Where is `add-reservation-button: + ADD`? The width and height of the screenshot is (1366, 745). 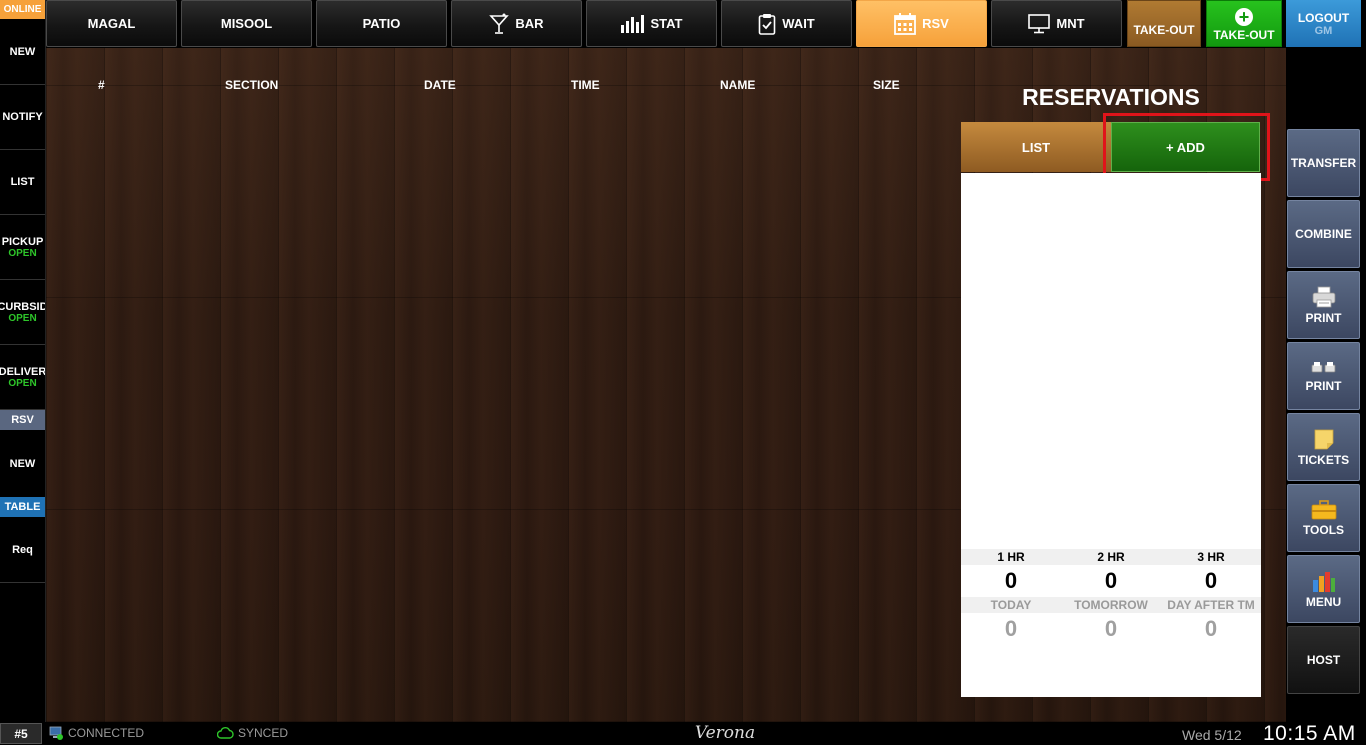
add-reservation-button: + ADD is located at coordinates (1185, 147).